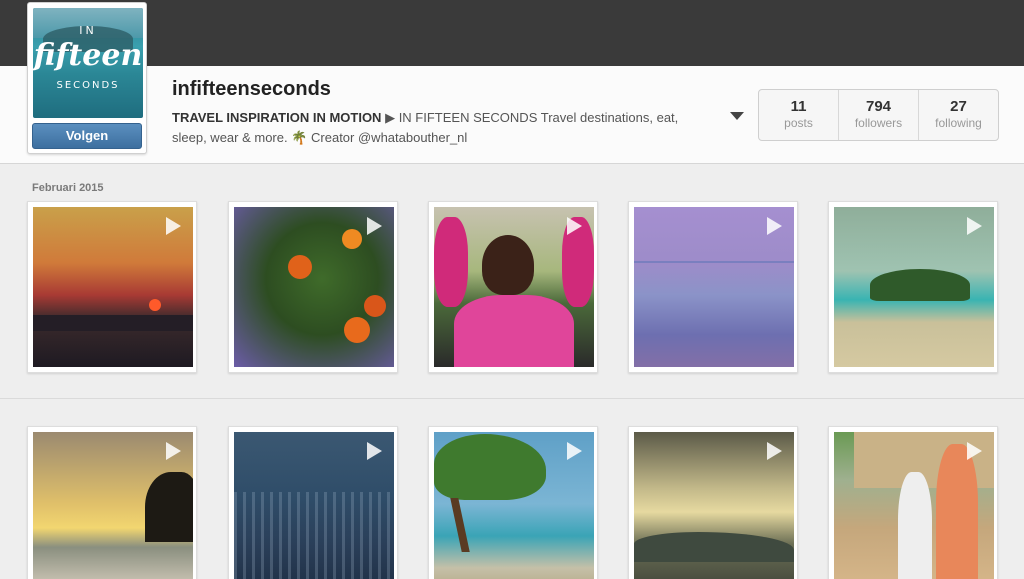 This screenshot has width=1024, height=579. I want to click on media-tile-oranges, so click(313, 287).